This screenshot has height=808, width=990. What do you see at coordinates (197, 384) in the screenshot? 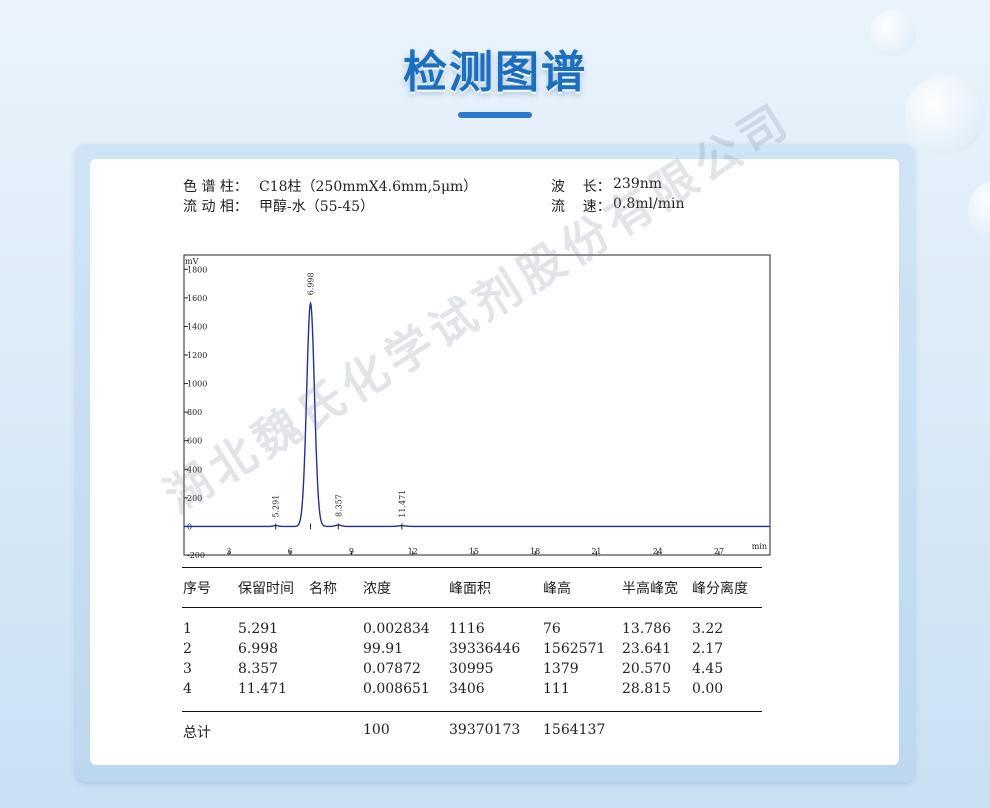
I see `y-tick-label: 1000` at bounding box center [197, 384].